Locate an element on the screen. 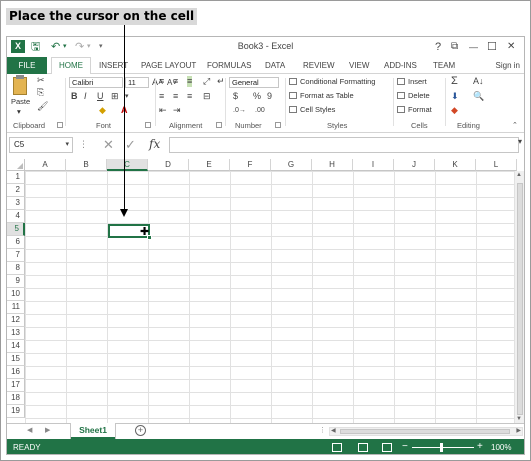 The height and width of the screenshot is (461, 531). horizontal-scrollbar: ◀ ▶ is located at coordinates (426, 431).